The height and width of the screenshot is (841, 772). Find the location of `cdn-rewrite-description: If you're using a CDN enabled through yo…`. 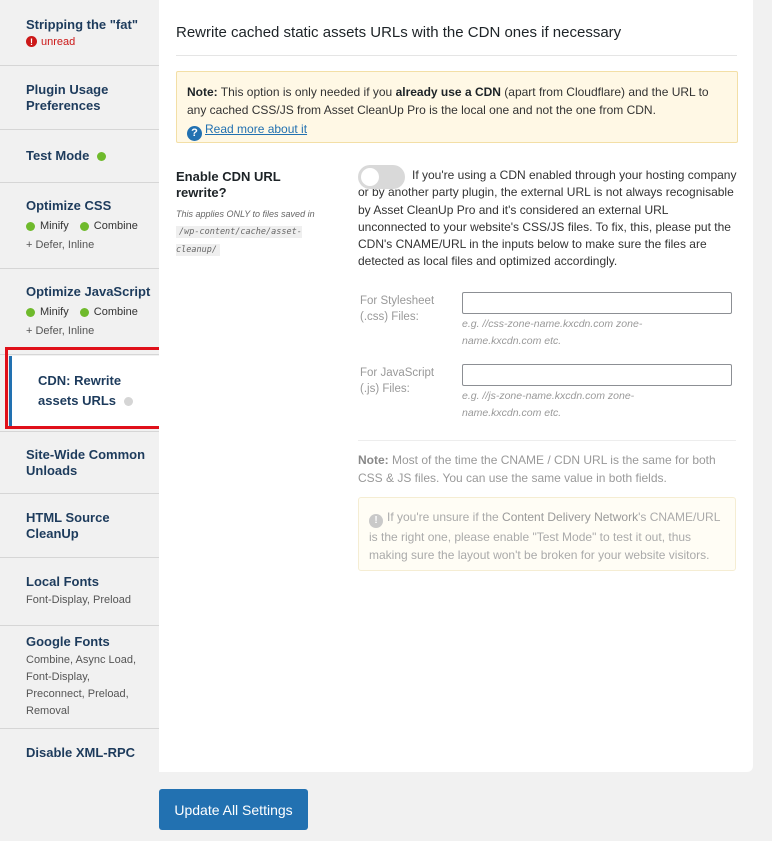

cdn-rewrite-description: If you're using a CDN enabled through yo… is located at coordinates (547, 218).